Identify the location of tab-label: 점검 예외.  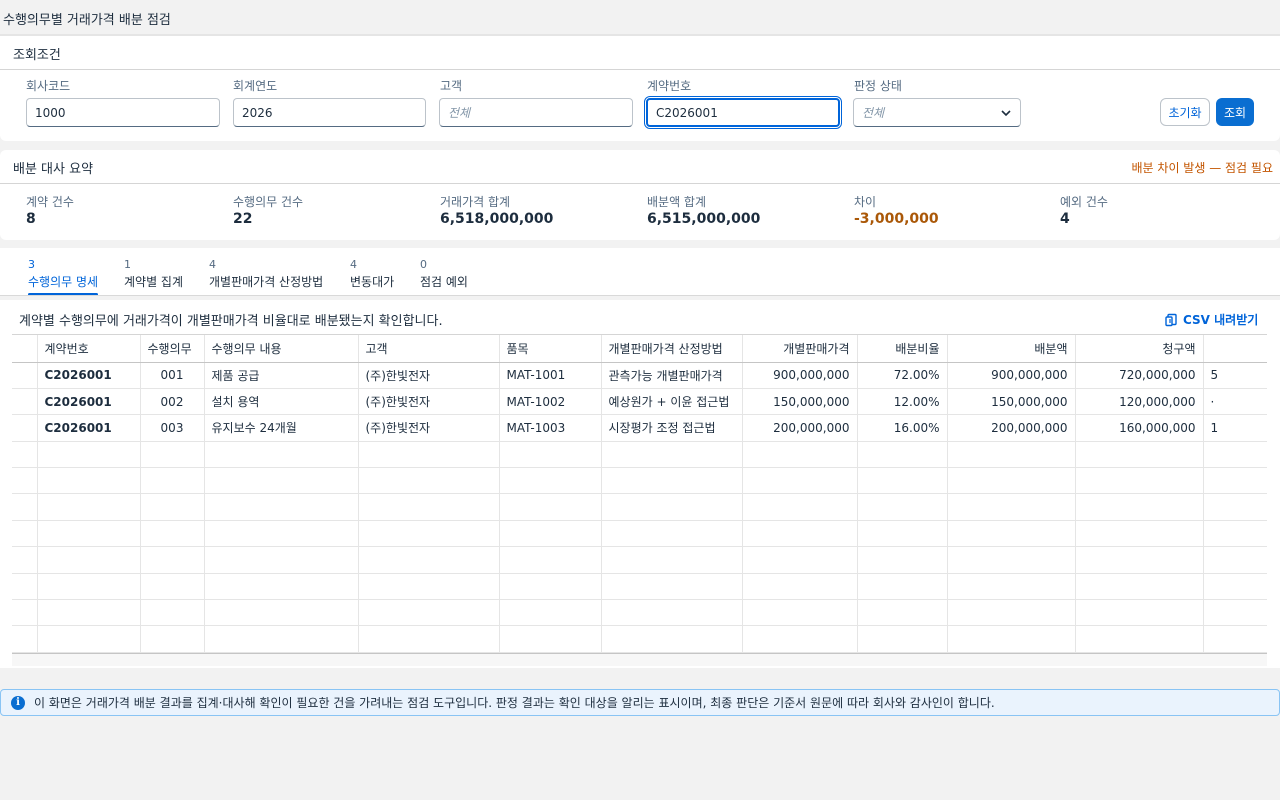
(444, 282).